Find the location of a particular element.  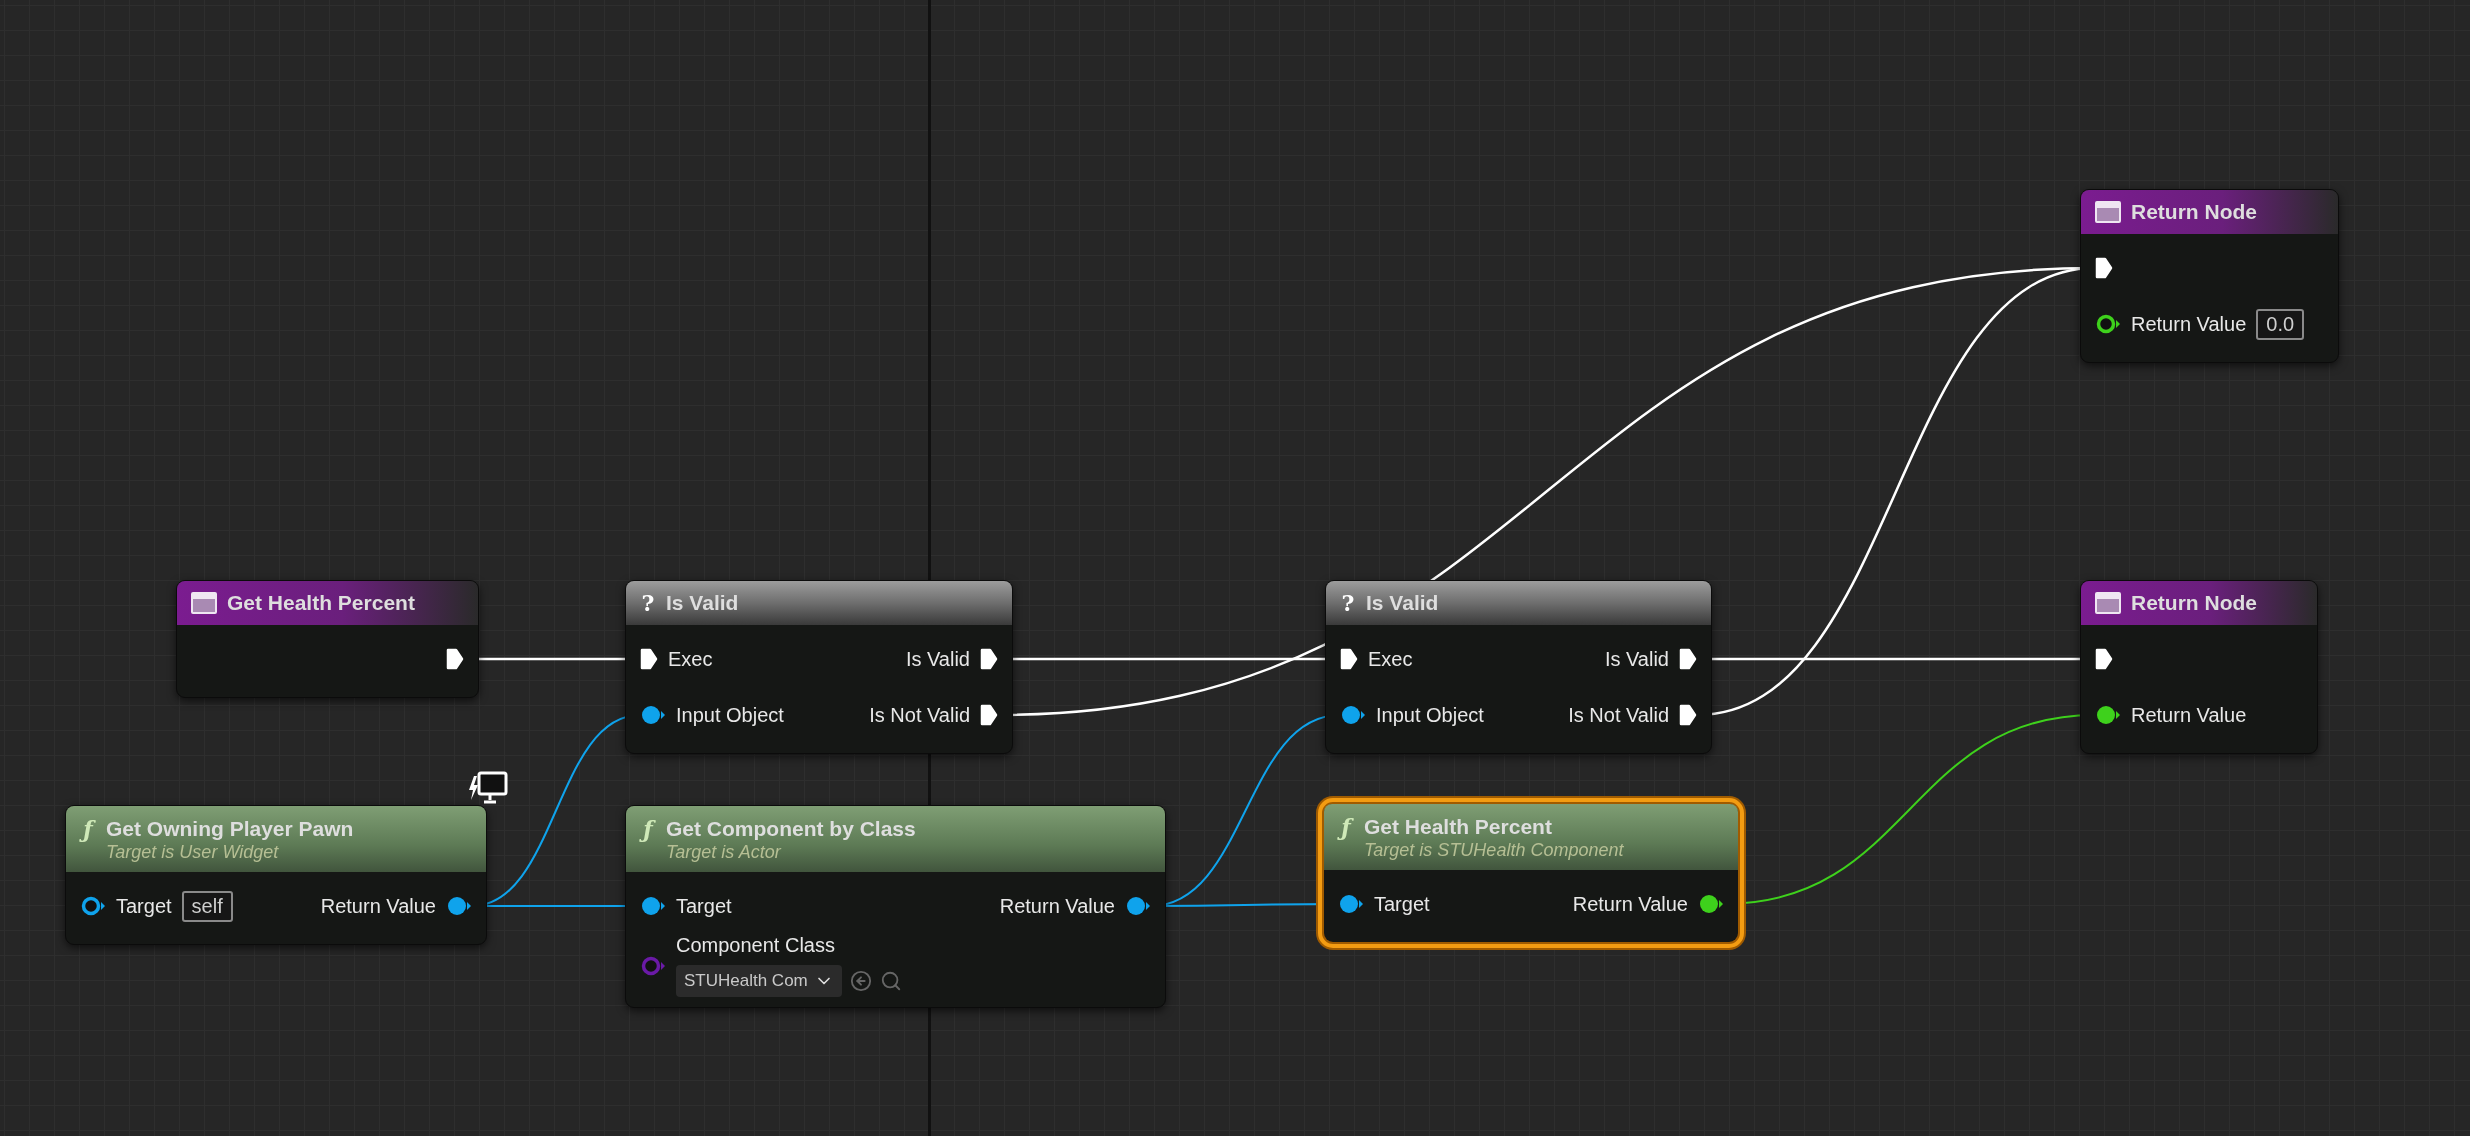

value-field: self is located at coordinates (207, 906).